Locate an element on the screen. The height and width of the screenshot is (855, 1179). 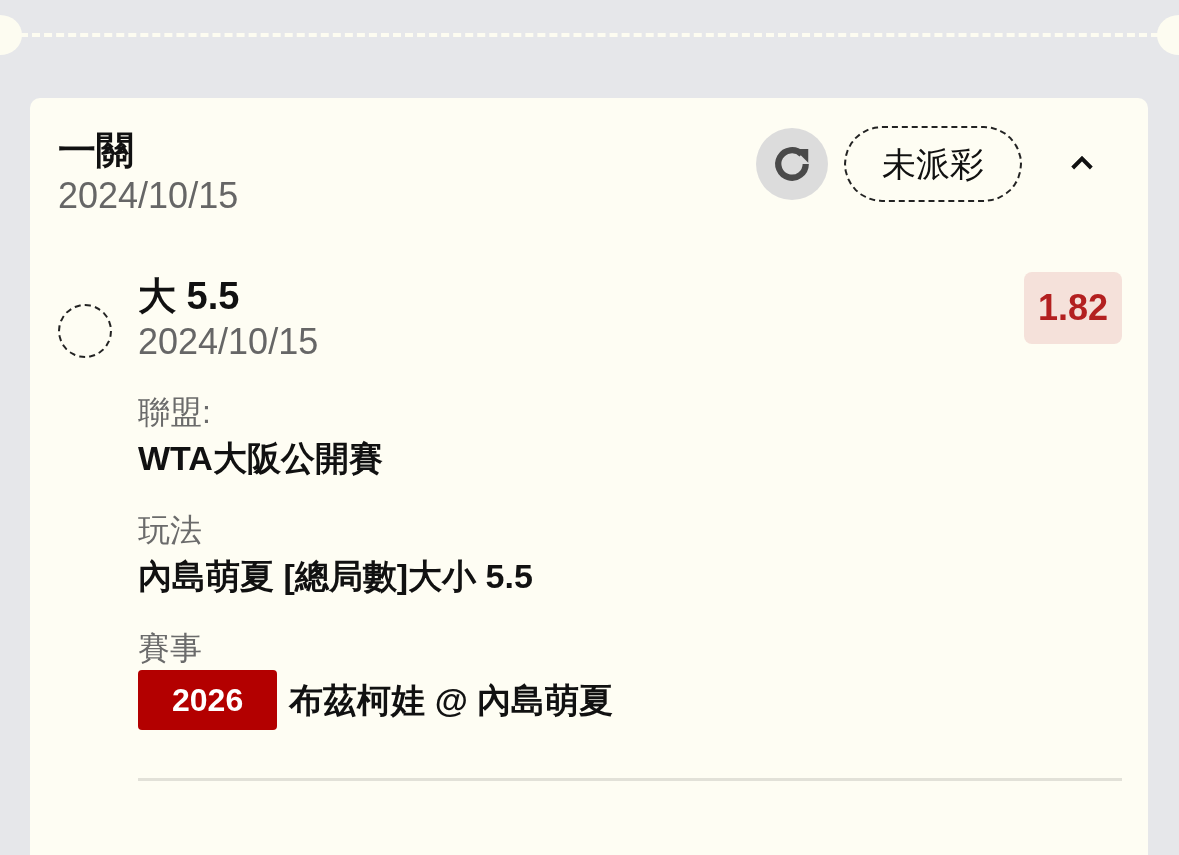
event-code-badge: 2026 is located at coordinates (208, 700).